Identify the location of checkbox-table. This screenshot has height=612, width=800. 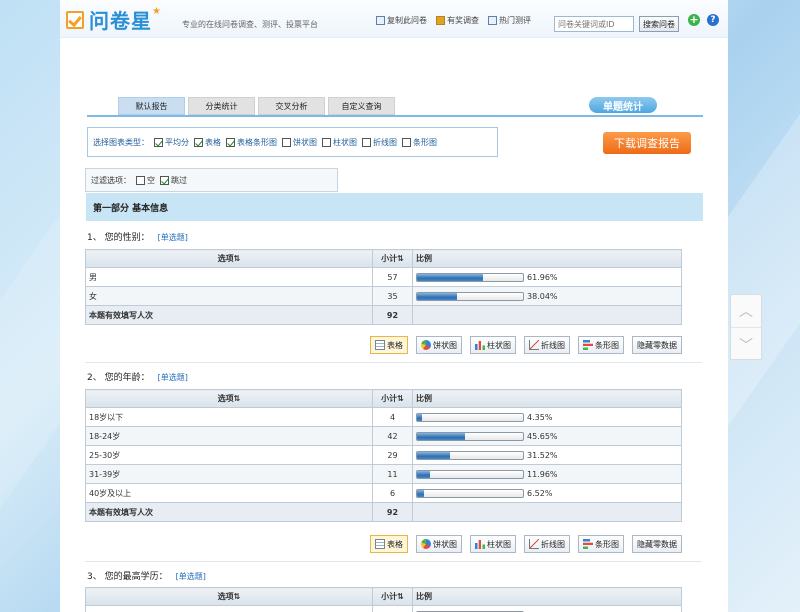
(198, 142).